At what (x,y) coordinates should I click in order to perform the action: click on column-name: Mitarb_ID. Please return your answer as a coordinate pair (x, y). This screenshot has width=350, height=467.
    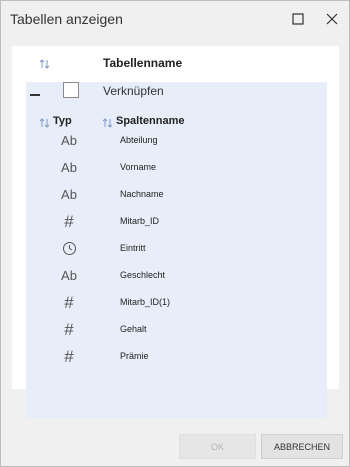
    Looking at the image, I should click on (140, 221).